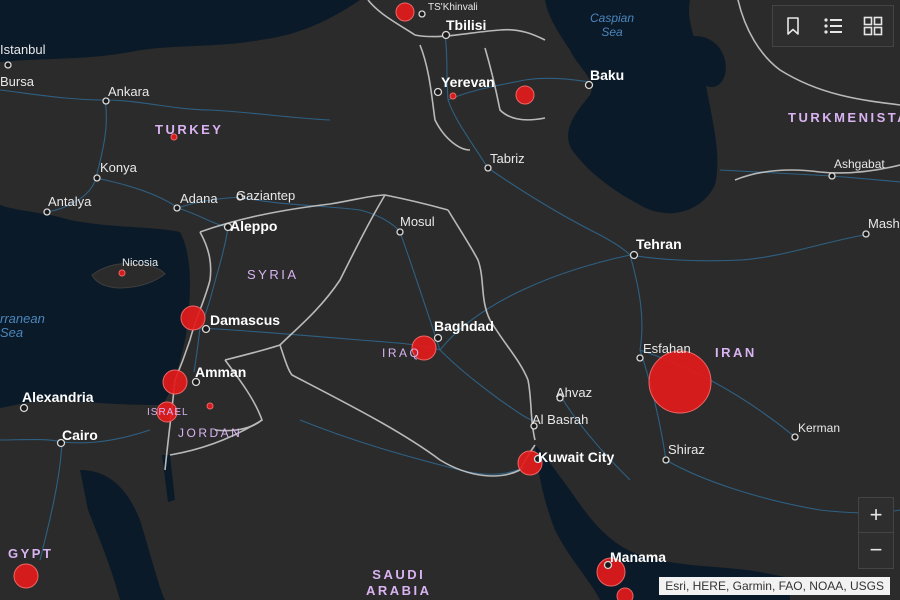  I want to click on city-label-amman: Amman, so click(221, 372).